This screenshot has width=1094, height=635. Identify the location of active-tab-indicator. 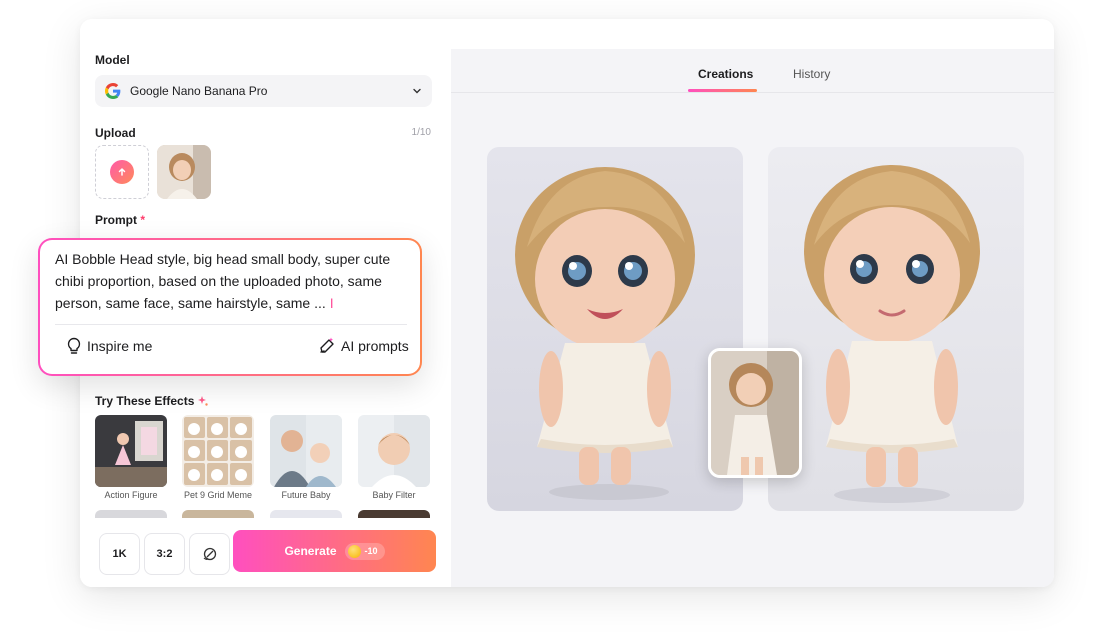
(722, 90).